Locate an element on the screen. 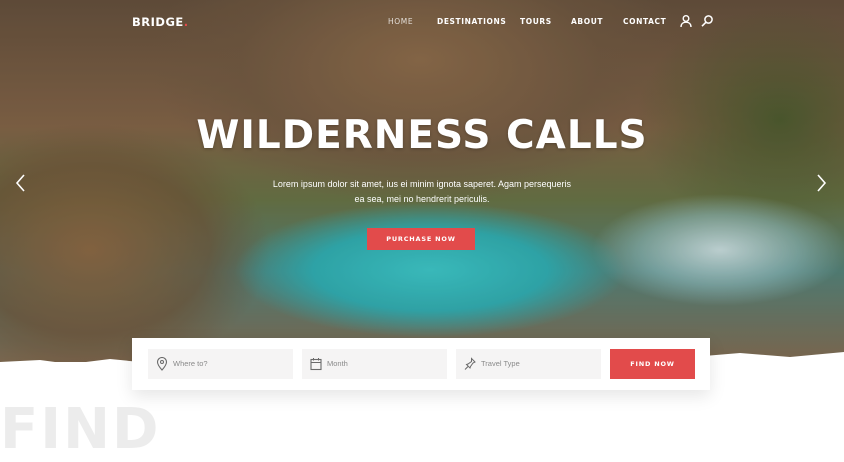 This screenshot has height=462, width=844. travel-type-field: Travel Type is located at coordinates (528, 364).